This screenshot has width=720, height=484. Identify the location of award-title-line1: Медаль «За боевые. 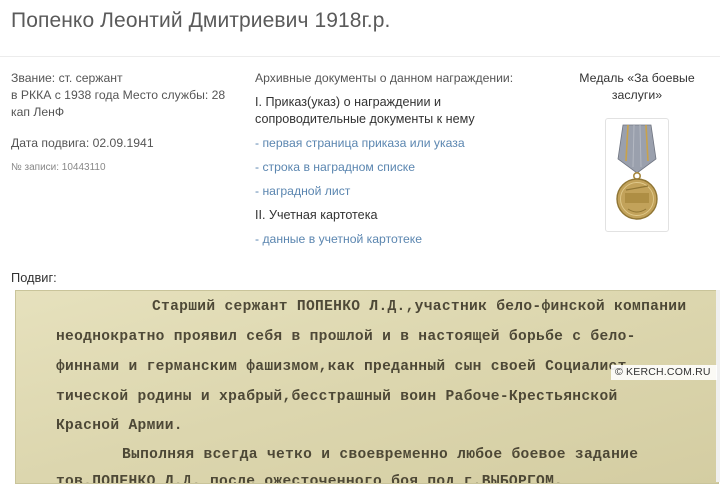
(637, 78).